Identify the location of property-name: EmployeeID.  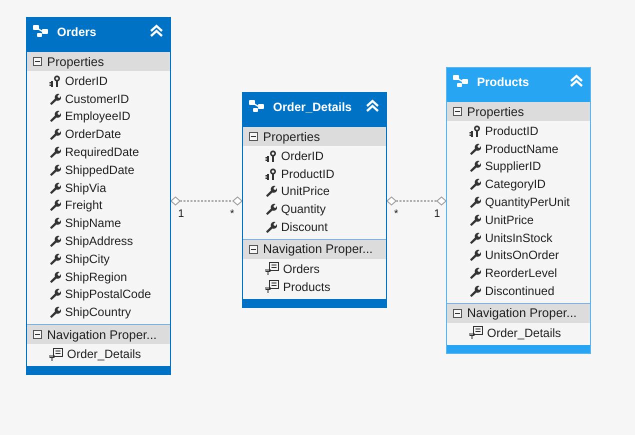
(97, 116).